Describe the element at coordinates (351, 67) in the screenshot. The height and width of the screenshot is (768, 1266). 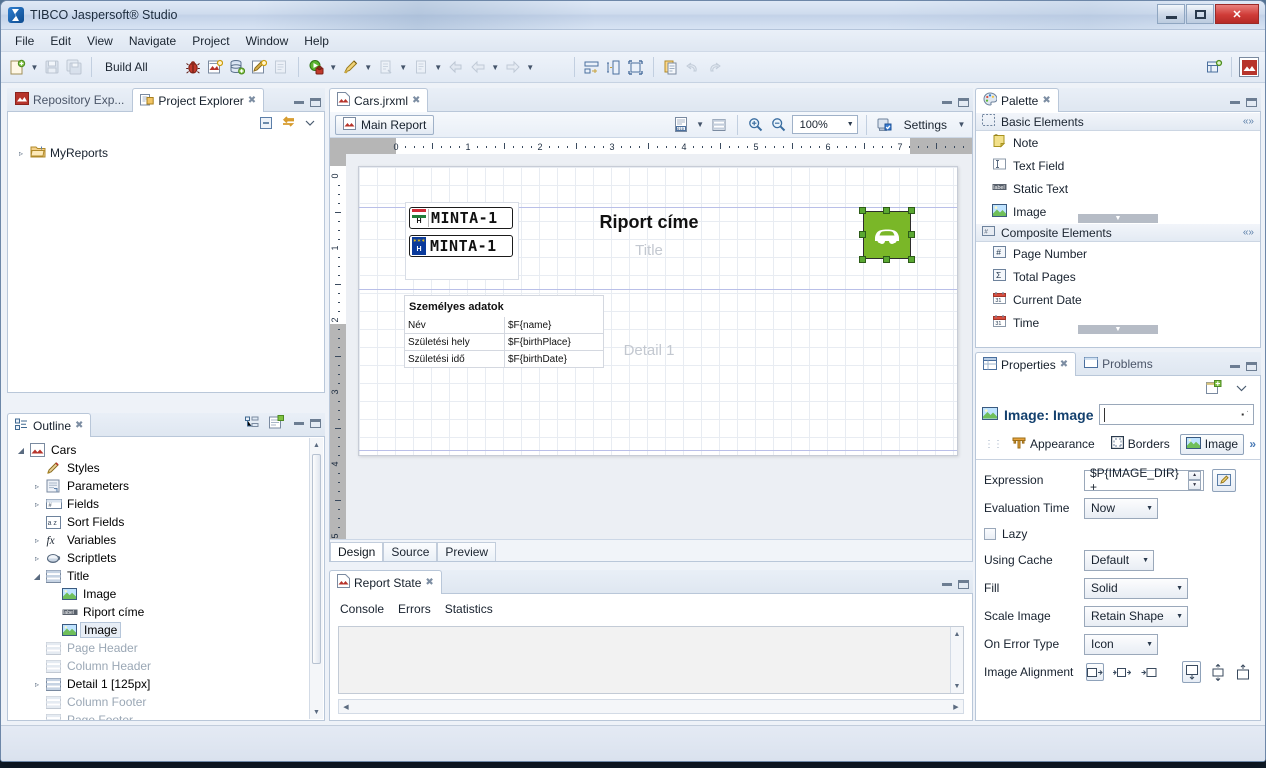
I see `profile-icon` at that location.